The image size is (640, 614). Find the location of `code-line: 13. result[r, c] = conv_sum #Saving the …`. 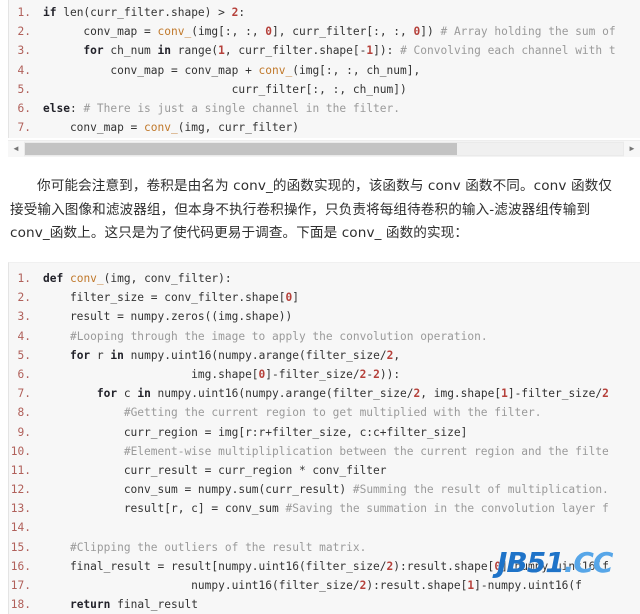

code-line: 13. result[r, c] = conv_sum #Saving the … is located at coordinates (324, 508).